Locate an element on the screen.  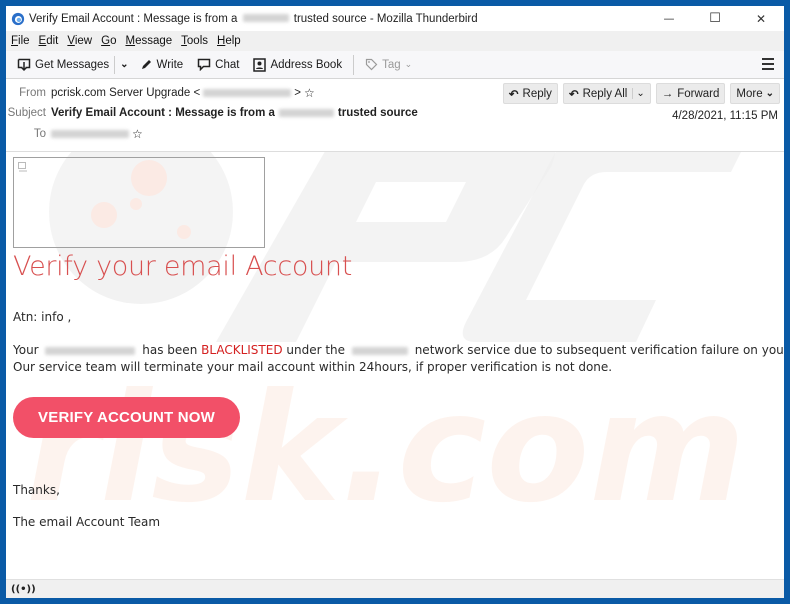
write-label: Write is located at coordinates (170, 64).